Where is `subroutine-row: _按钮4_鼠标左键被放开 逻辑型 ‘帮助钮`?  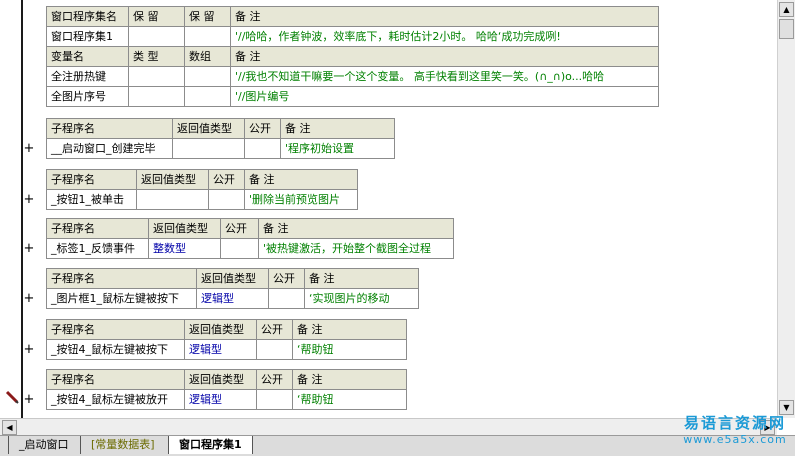
subroutine-row: _按钮4_鼠标左键被放开 逻辑型 ‘帮助钮 is located at coordinates (226, 399).